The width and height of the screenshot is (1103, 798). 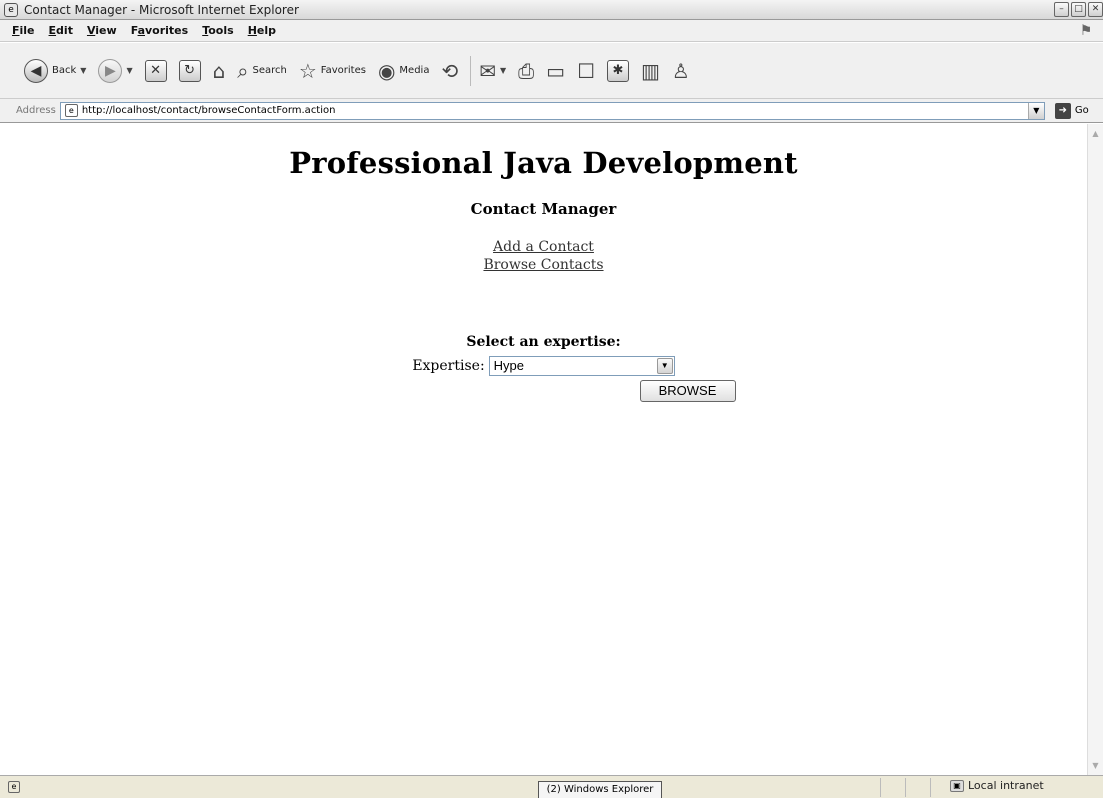 I want to click on add-contact-link: Add a Contact, so click(x=543, y=247).